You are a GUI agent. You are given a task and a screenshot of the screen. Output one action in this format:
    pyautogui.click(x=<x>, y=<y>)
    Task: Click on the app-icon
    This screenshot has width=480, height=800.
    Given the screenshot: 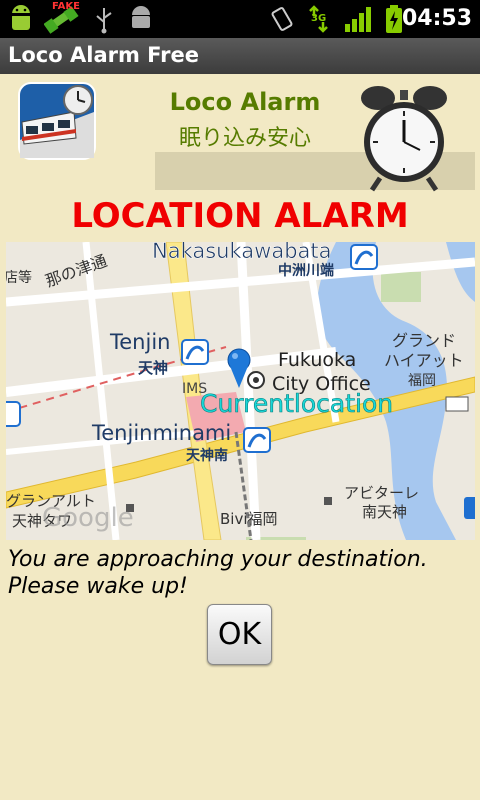 What is the action you would take?
    pyautogui.click(x=57, y=121)
    